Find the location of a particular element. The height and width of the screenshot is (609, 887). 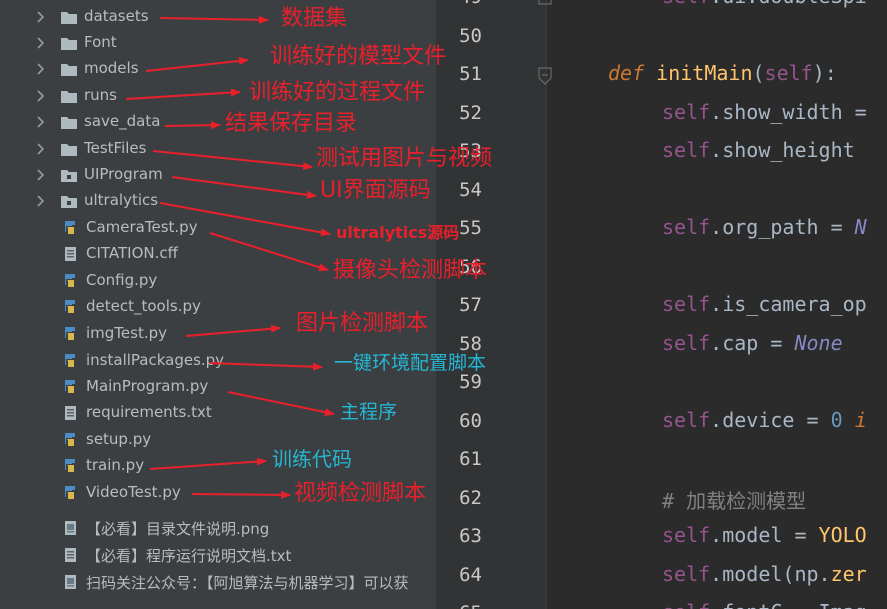

code-line: self.model(np.zer is located at coordinates (764, 574).